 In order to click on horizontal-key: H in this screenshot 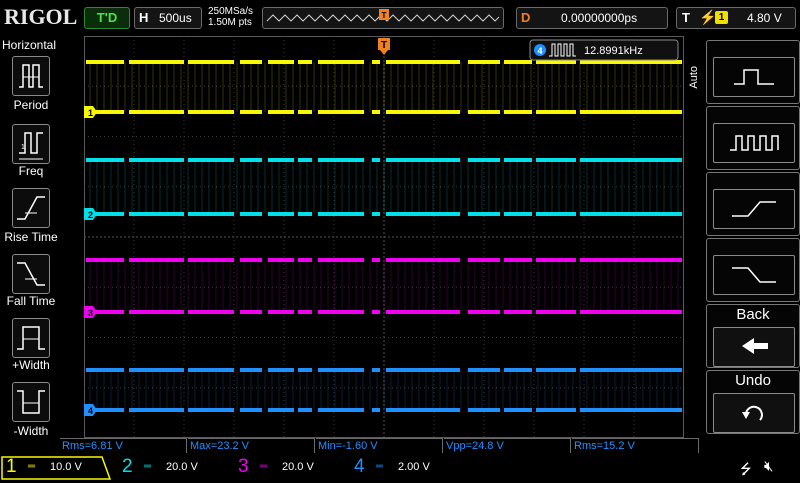, I will do `click(144, 17)`.